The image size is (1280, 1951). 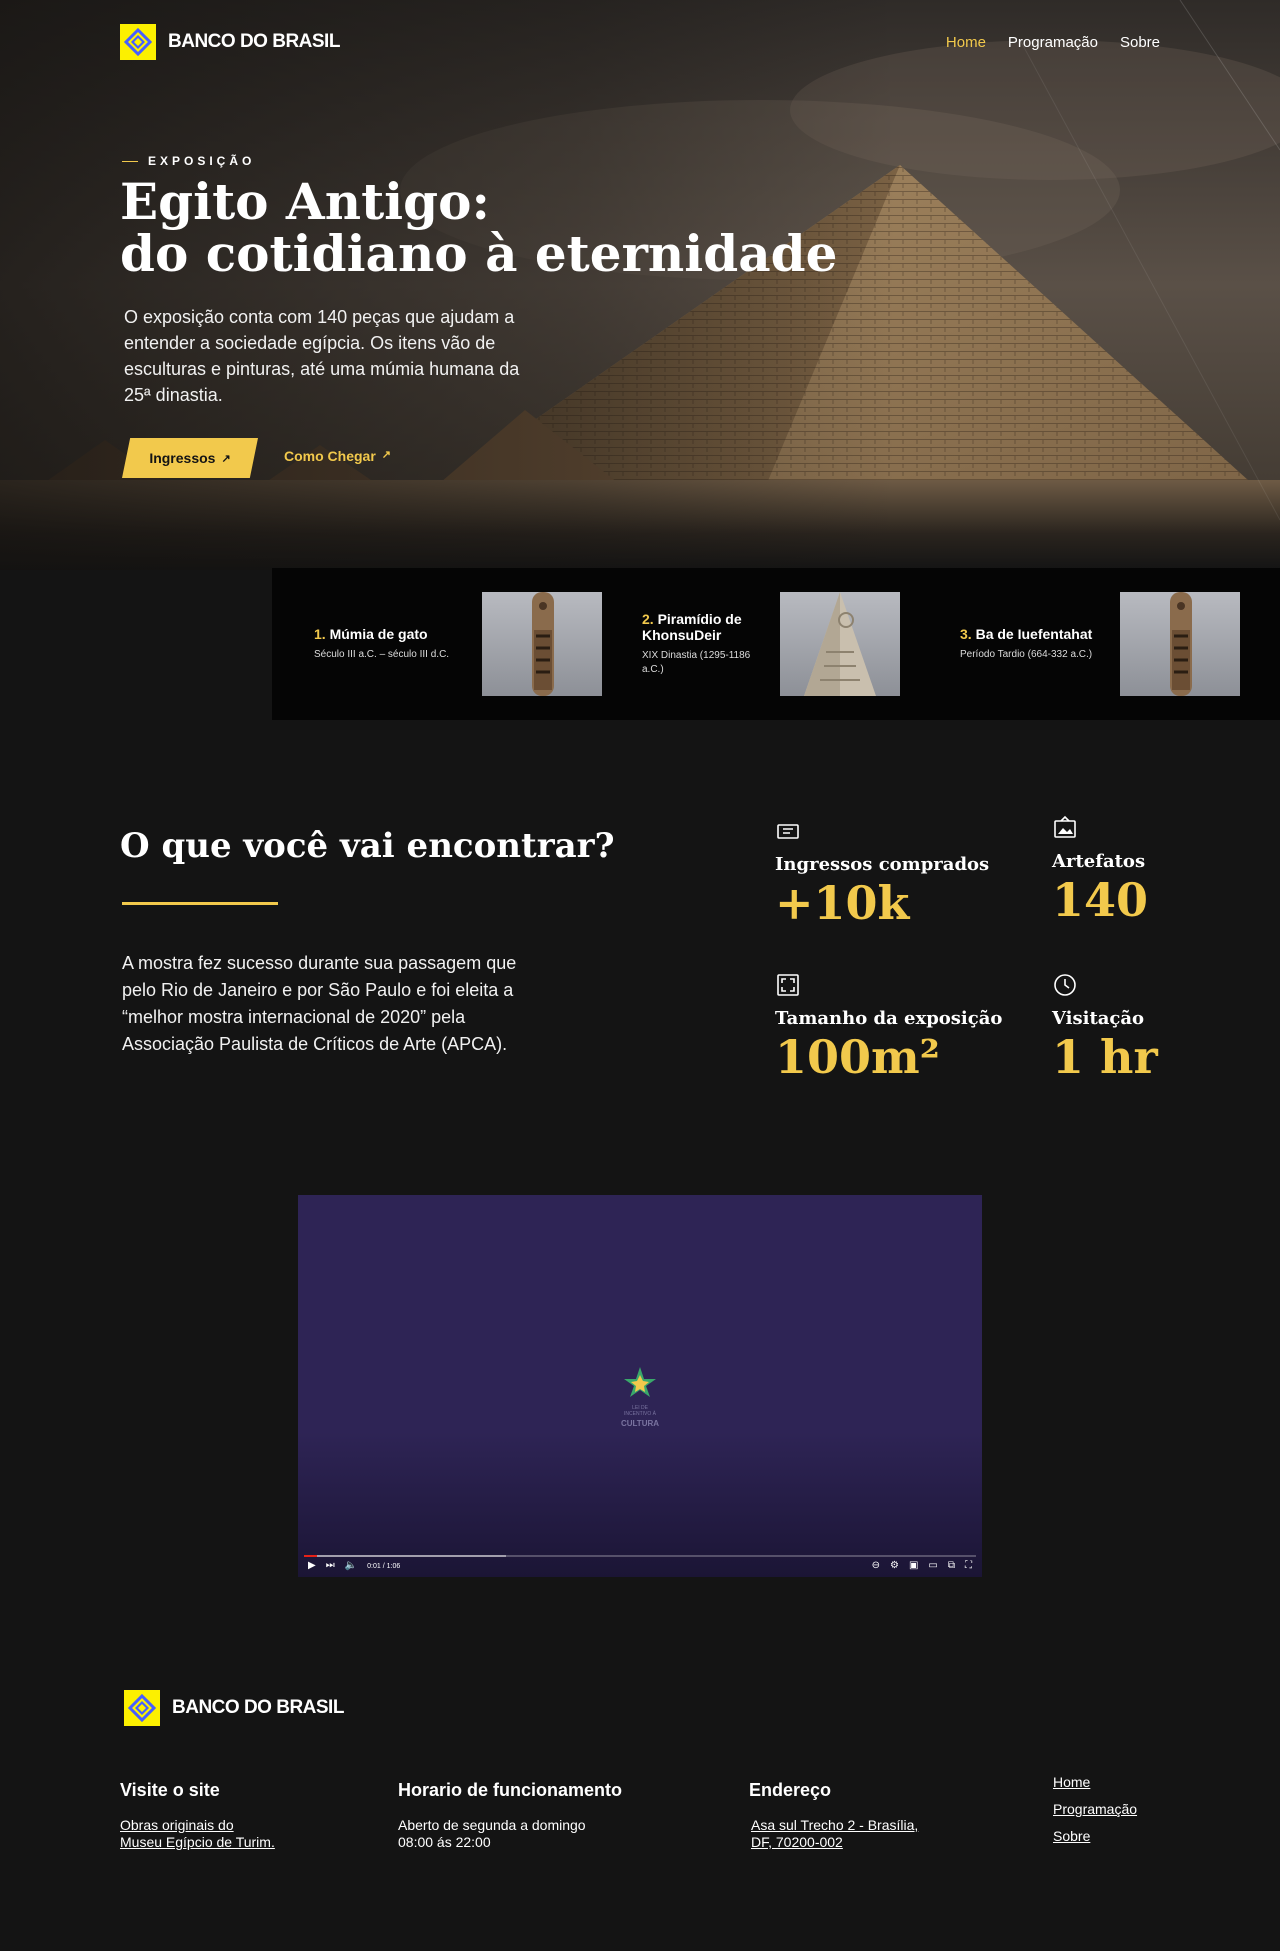 What do you see at coordinates (320, 634) in the screenshot?
I see `artifact-card-number: 1.` at bounding box center [320, 634].